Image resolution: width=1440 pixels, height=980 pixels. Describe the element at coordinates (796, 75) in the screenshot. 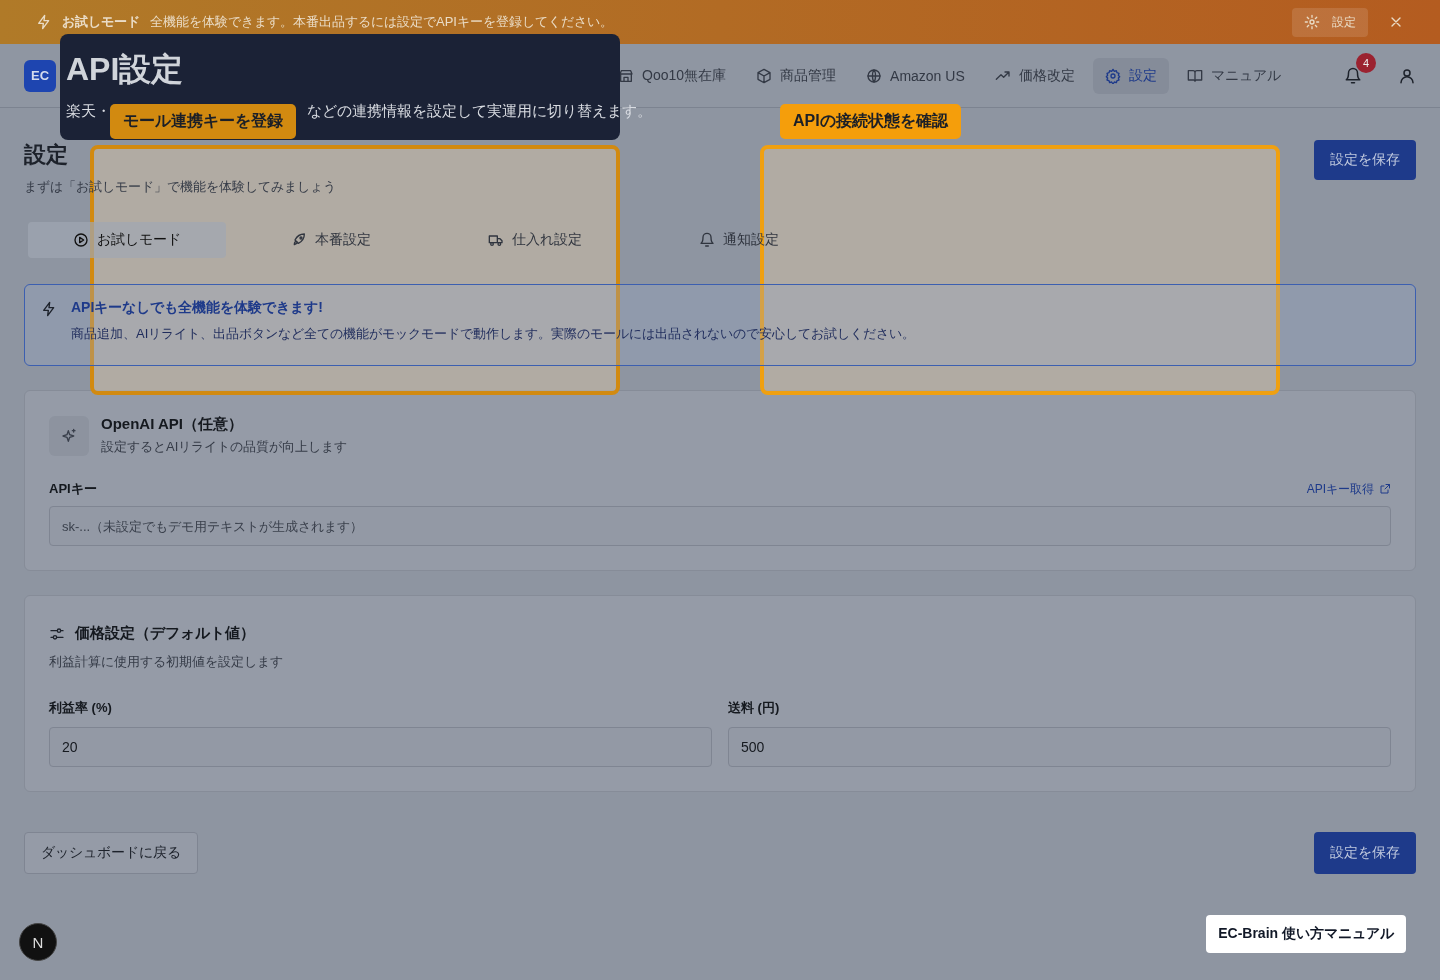

I see `nav-item: 商品管理` at that location.